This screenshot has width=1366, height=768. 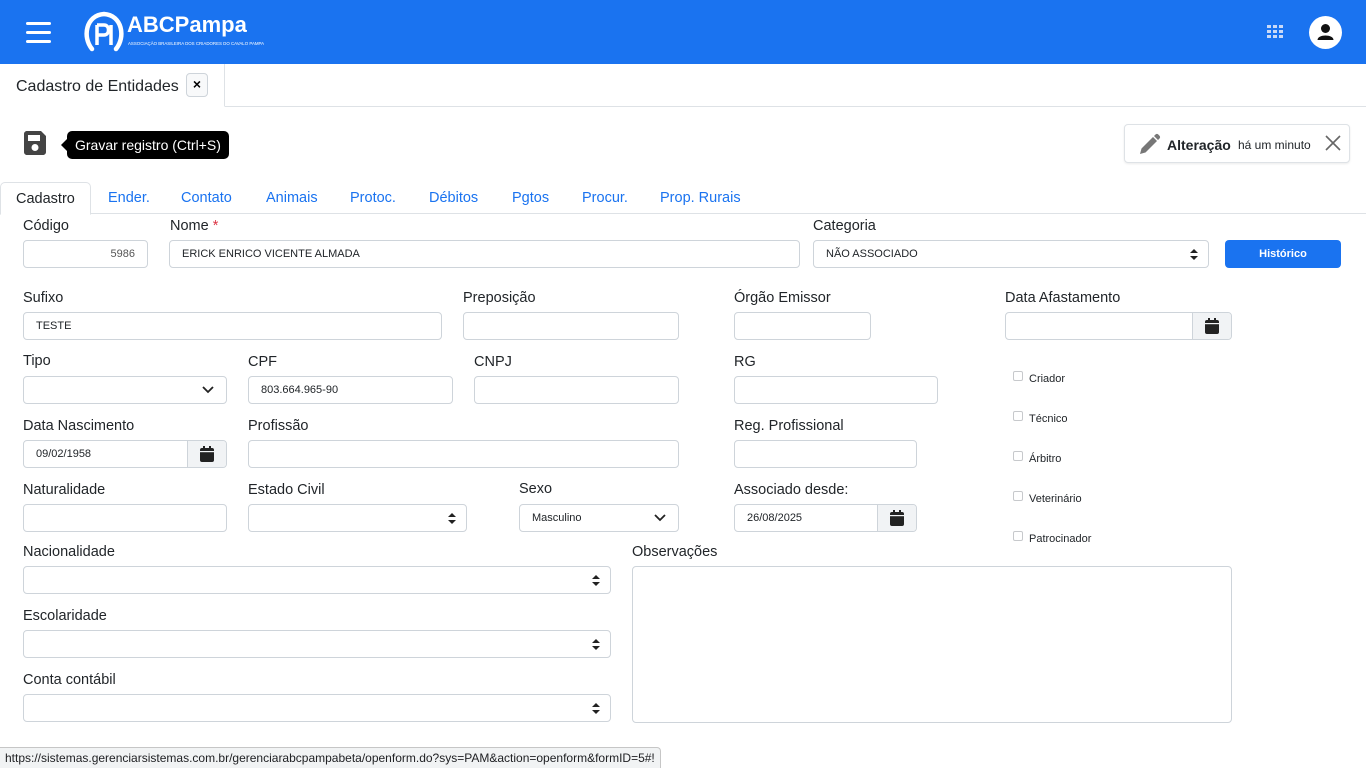 What do you see at coordinates (1018, 416) in the screenshot?
I see `tecnico-checkbox` at bounding box center [1018, 416].